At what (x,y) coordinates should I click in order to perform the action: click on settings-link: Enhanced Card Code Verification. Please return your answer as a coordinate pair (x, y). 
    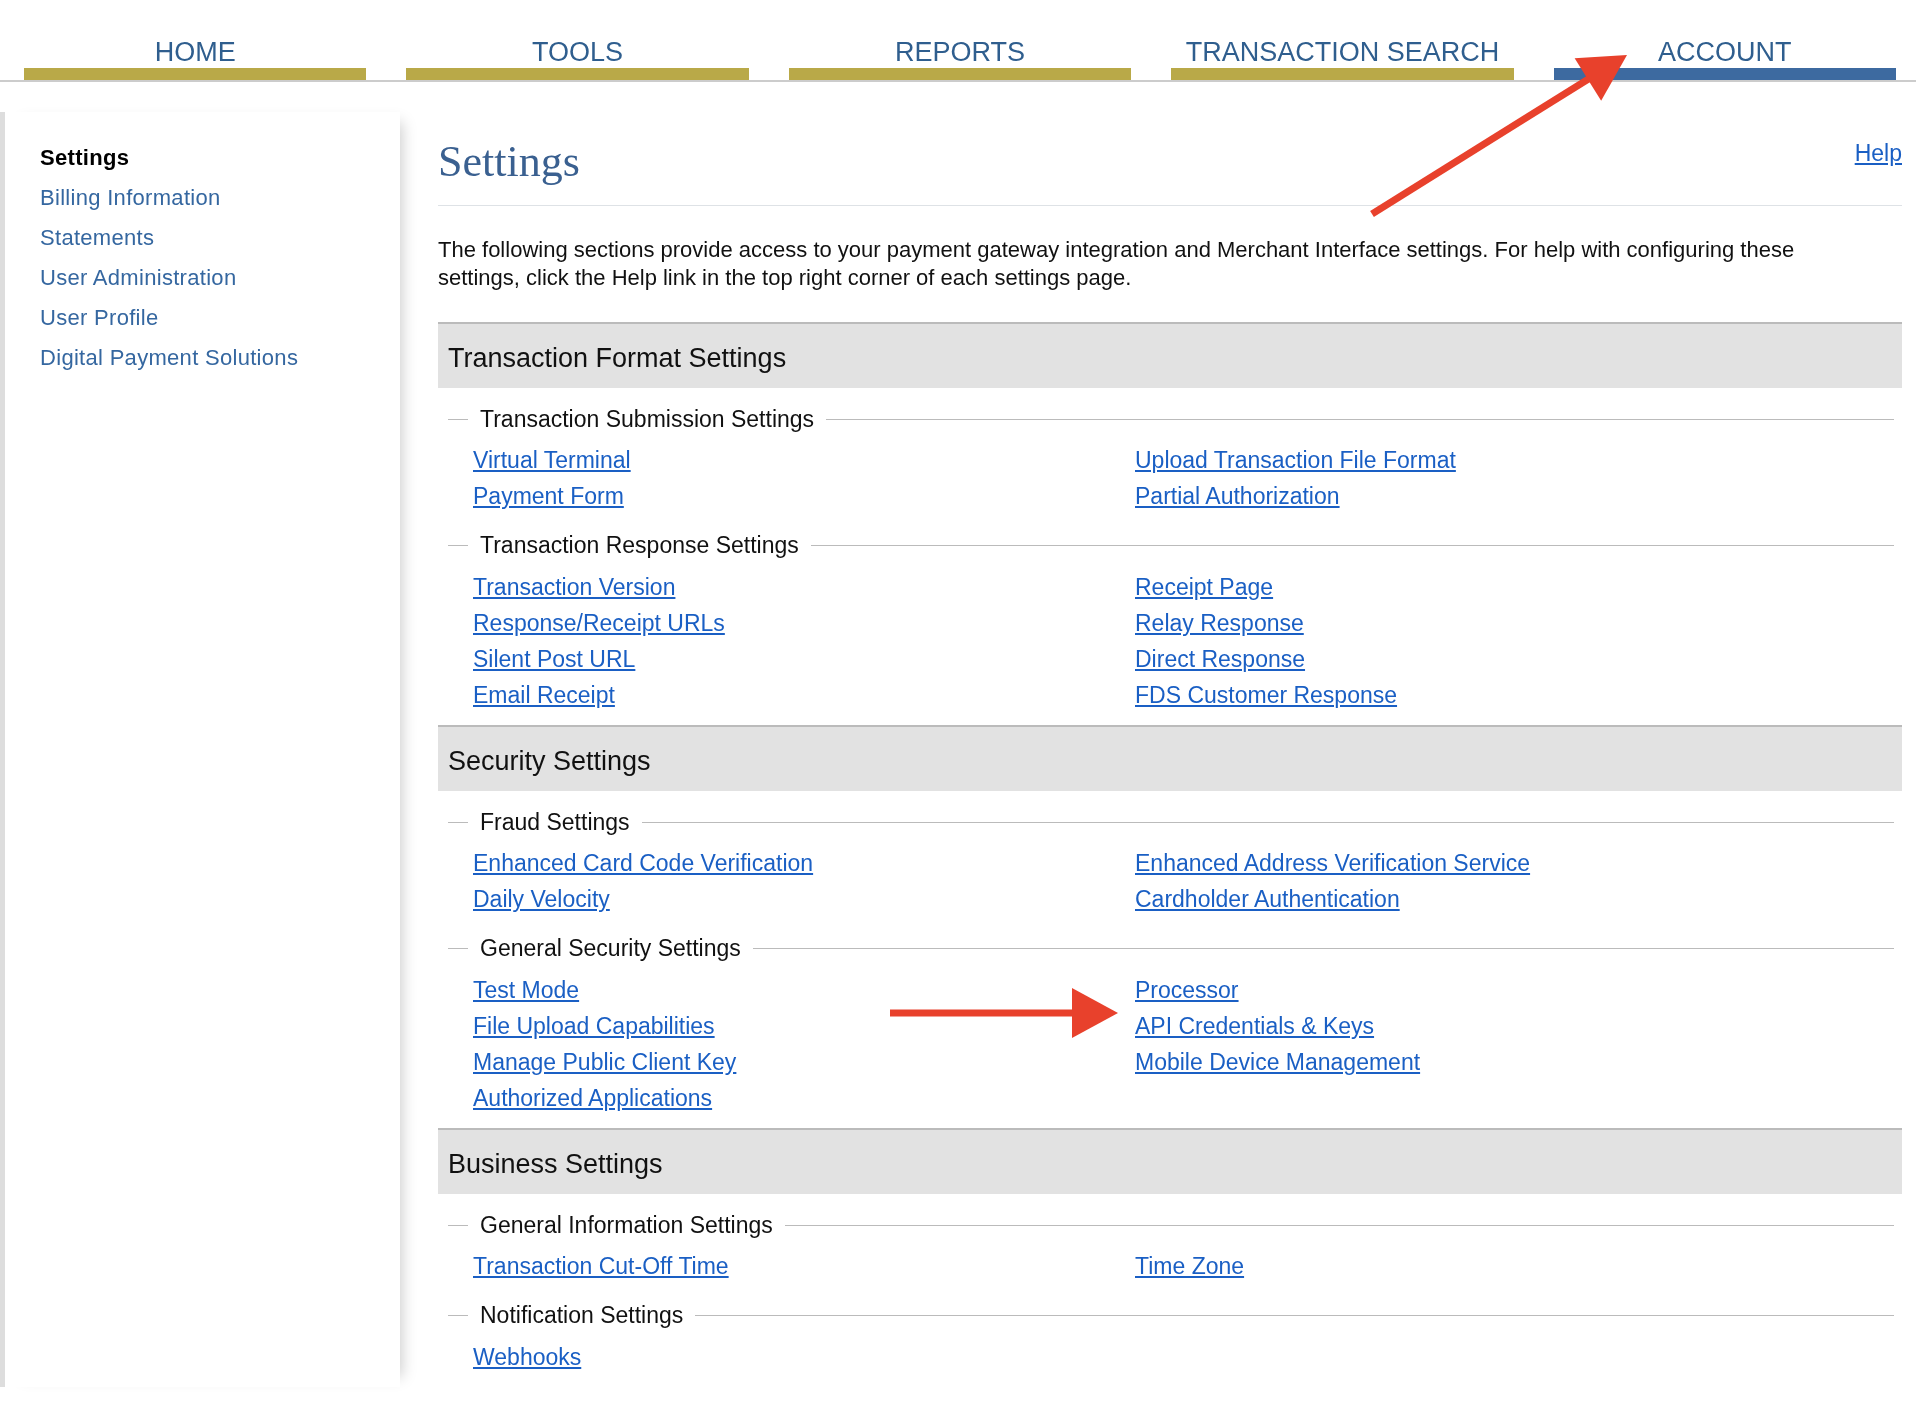
    Looking at the image, I should click on (643, 863).